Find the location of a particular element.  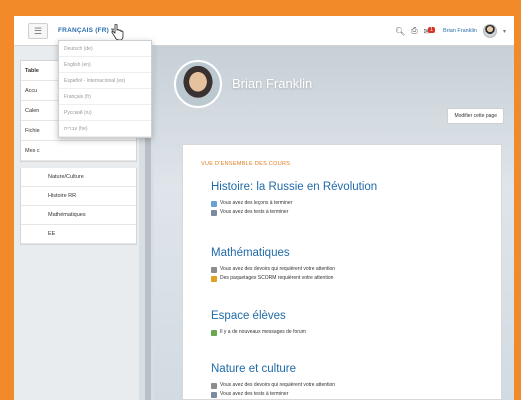

avatar is located at coordinates (489, 31).